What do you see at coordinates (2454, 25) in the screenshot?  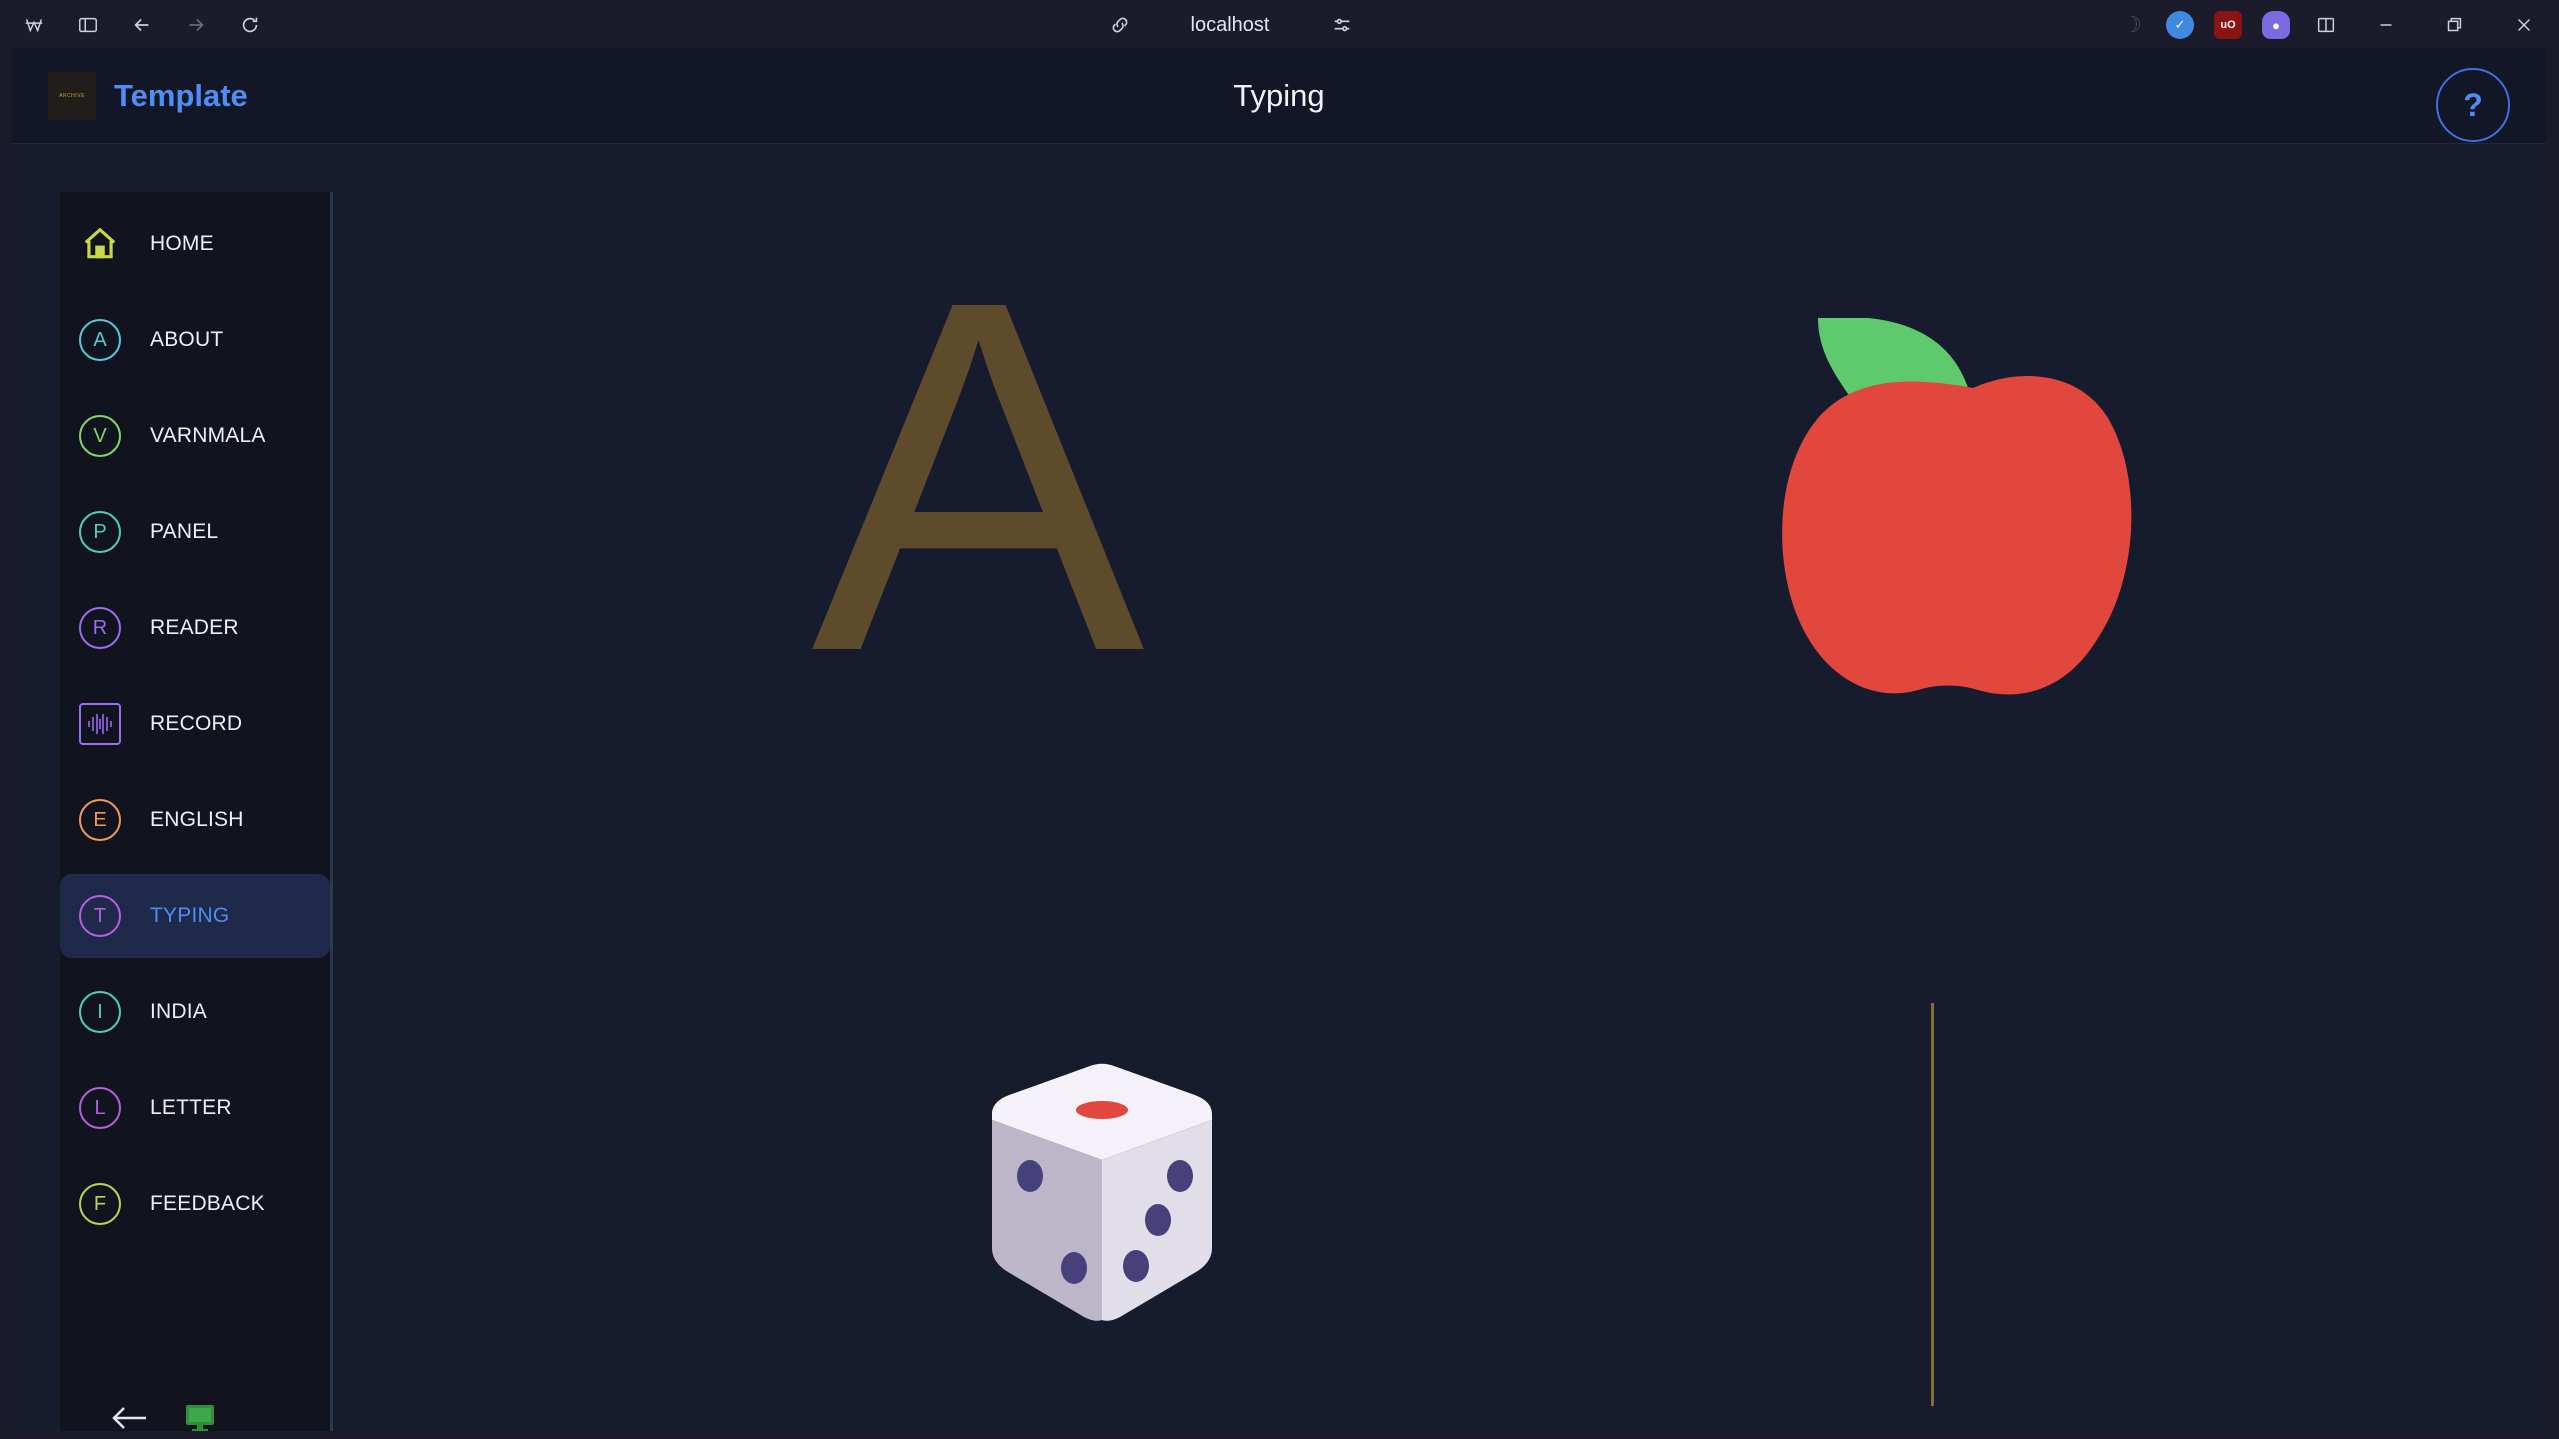 I see `restore-icon` at bounding box center [2454, 25].